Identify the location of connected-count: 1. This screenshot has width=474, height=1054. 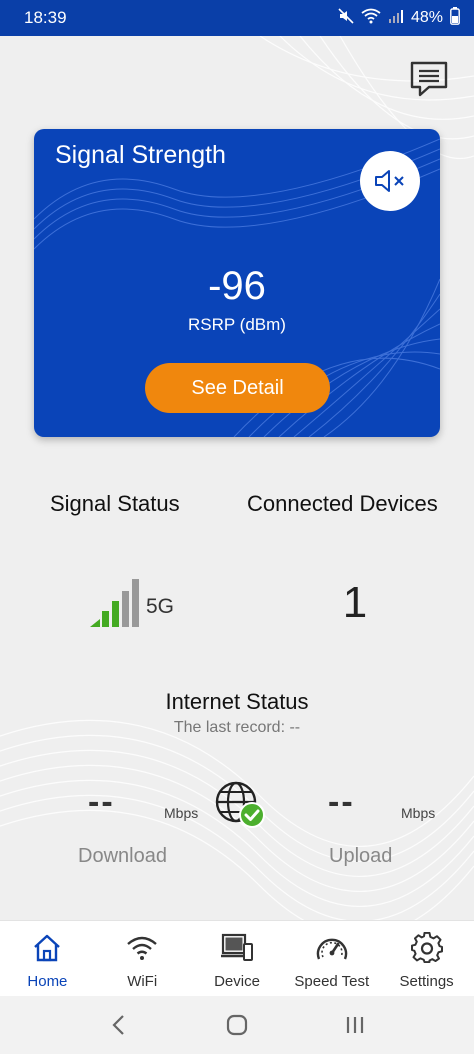
(355, 603).